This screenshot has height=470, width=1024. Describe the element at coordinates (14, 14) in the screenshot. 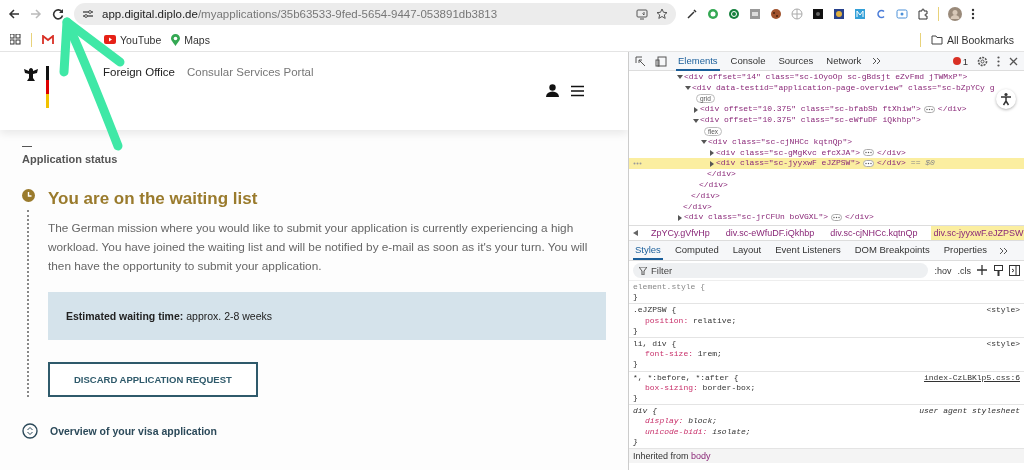

I see `back-arrow-icon` at that location.